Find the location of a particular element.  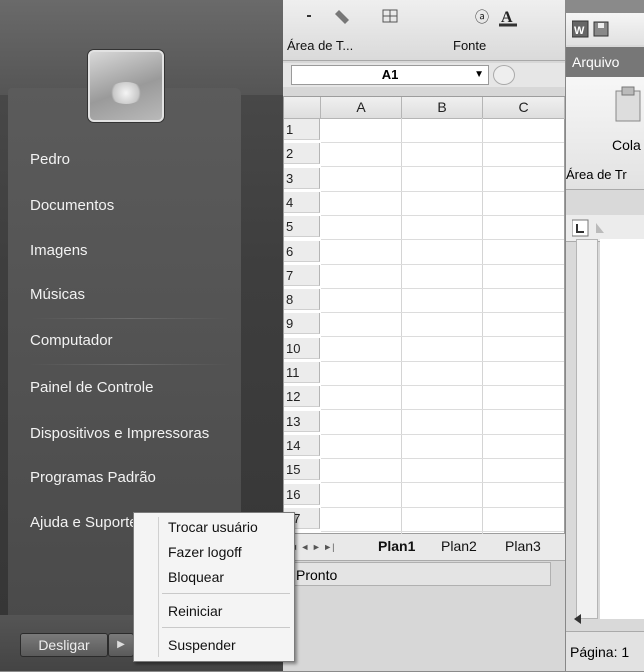

start-item-musicas: Músicas is located at coordinates (57, 294).